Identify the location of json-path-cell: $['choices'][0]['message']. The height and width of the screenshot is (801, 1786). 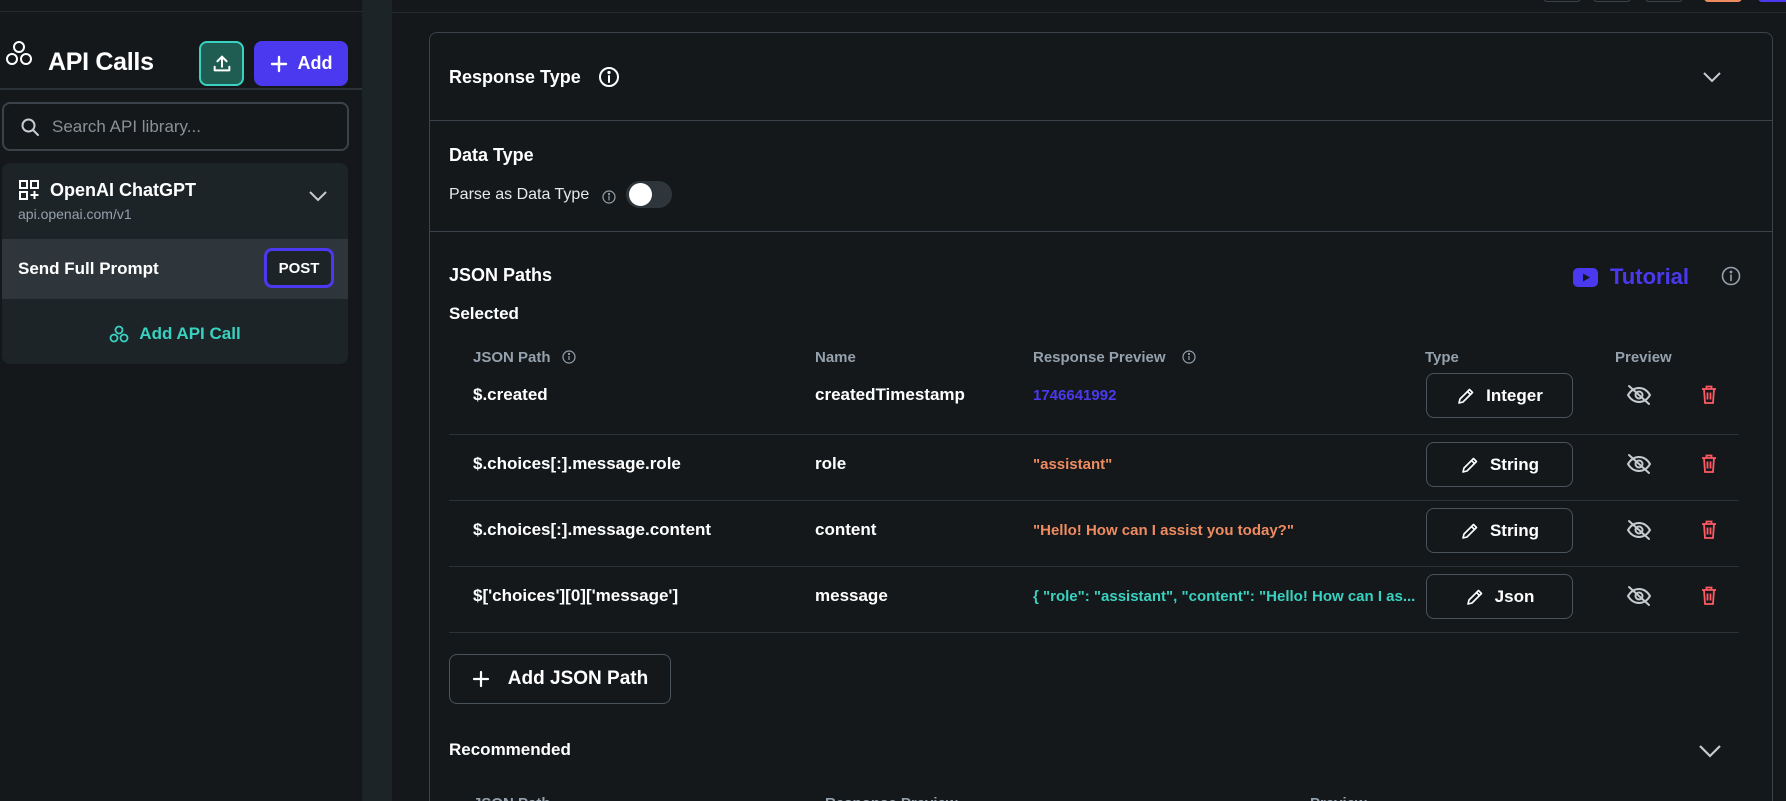
(576, 595).